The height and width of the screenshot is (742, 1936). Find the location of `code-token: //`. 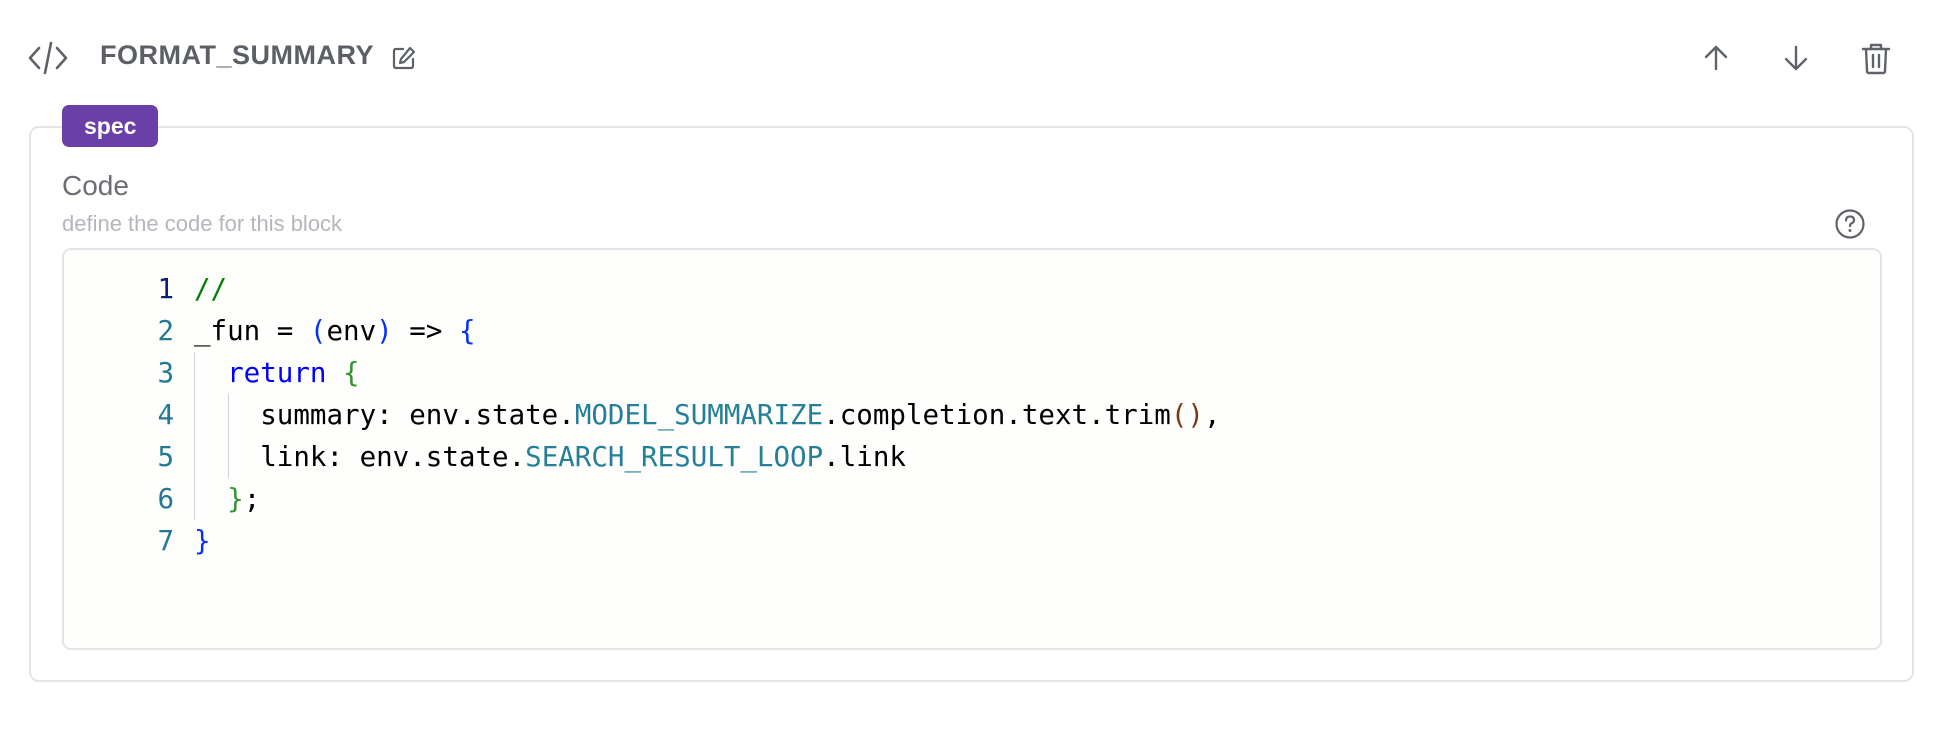

code-token: // is located at coordinates (211, 289).